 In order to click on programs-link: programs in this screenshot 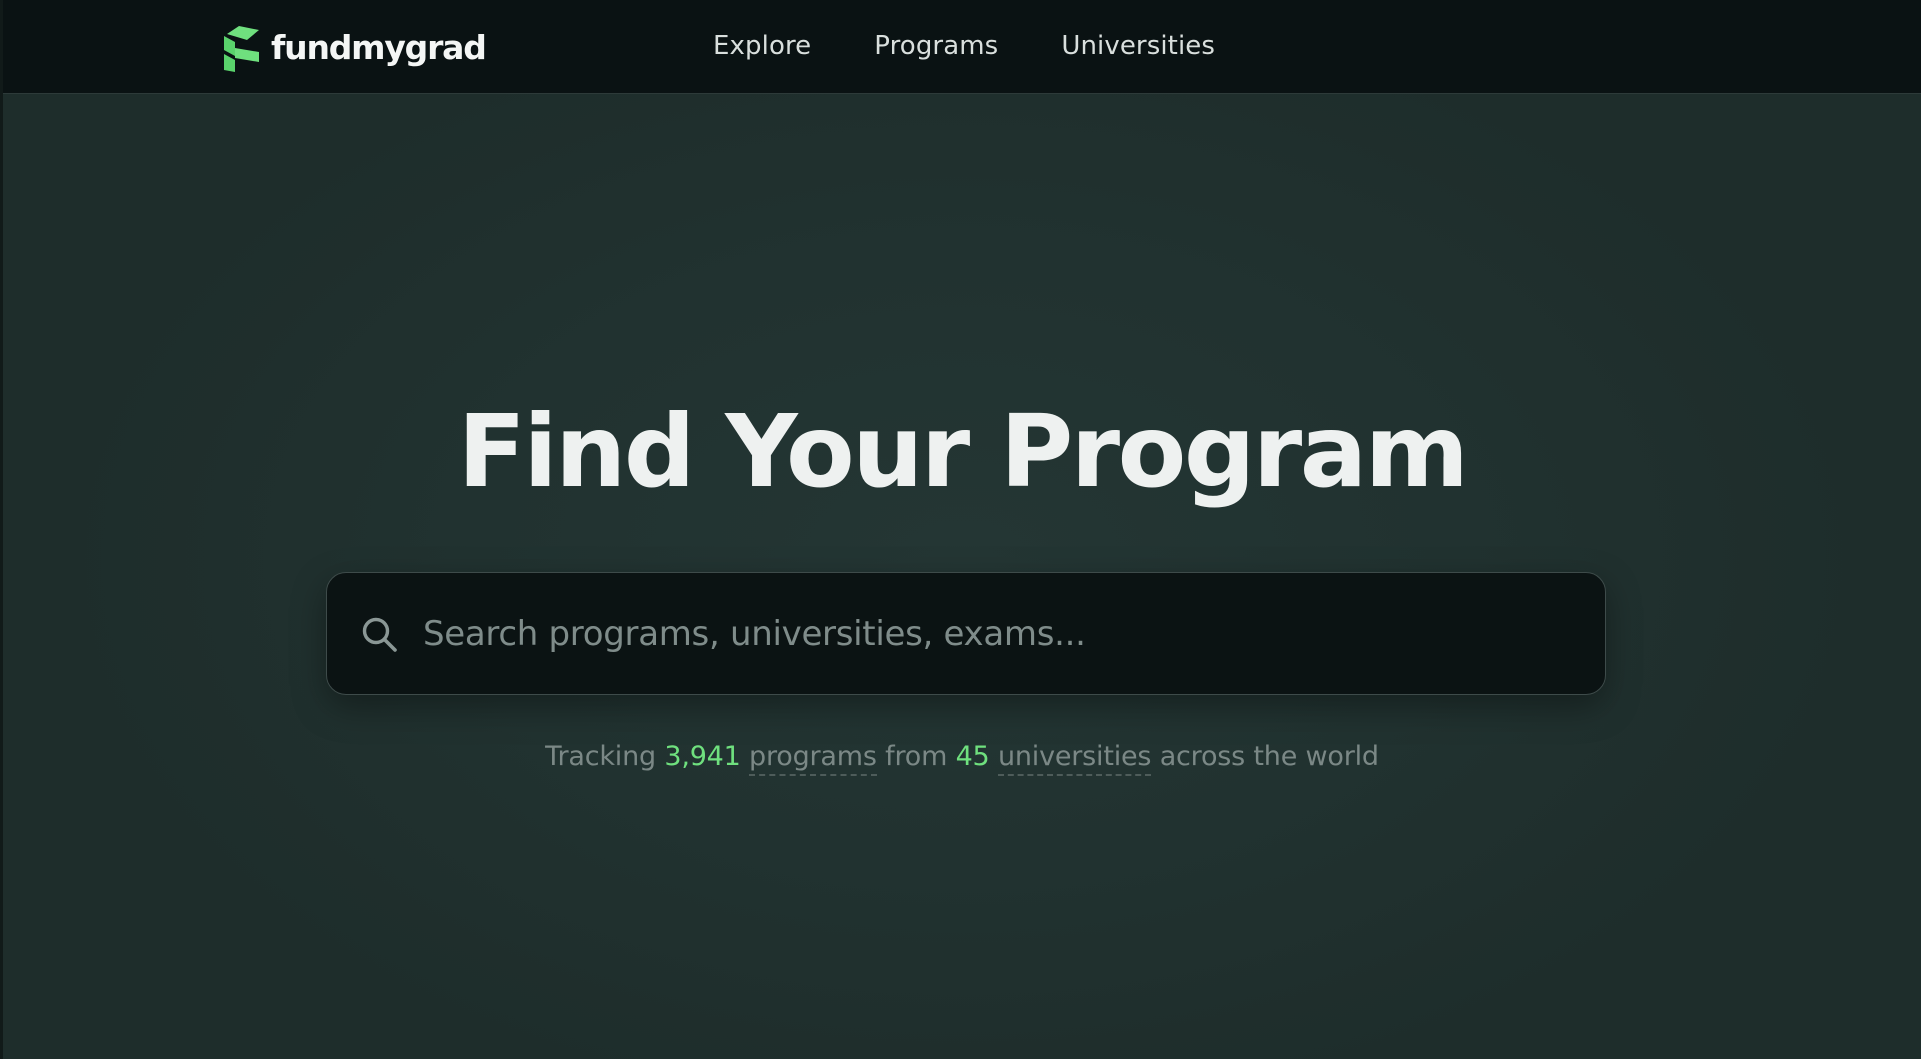, I will do `click(813, 758)`.